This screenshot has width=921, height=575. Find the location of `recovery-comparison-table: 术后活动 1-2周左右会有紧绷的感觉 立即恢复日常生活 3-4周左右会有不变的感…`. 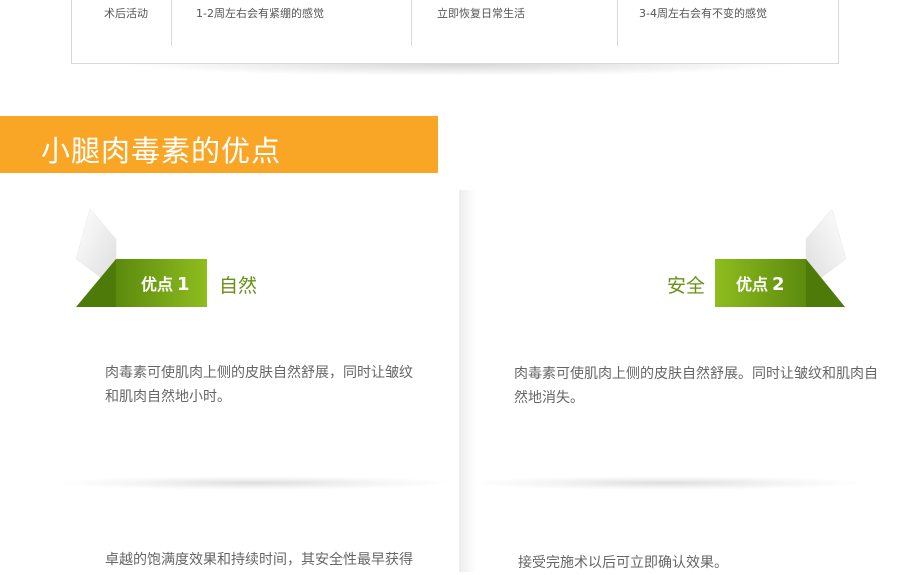

recovery-comparison-table: 术后活动 1-2周左右会有紧绷的感觉 立即恢复日常生活 3-4周左右会有不变的感… is located at coordinates (455, 32).